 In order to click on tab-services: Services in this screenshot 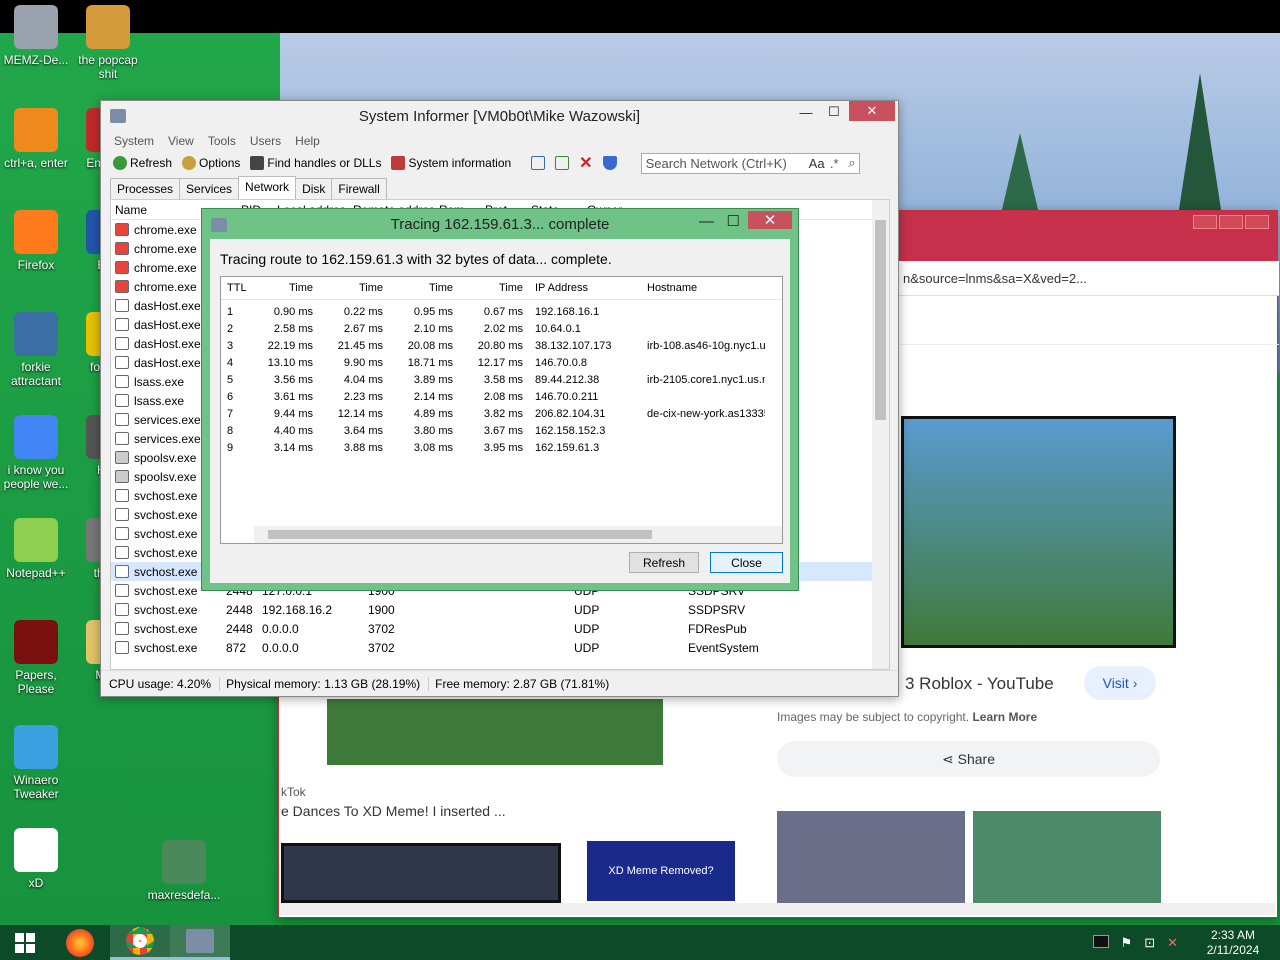, I will do `click(209, 188)`.